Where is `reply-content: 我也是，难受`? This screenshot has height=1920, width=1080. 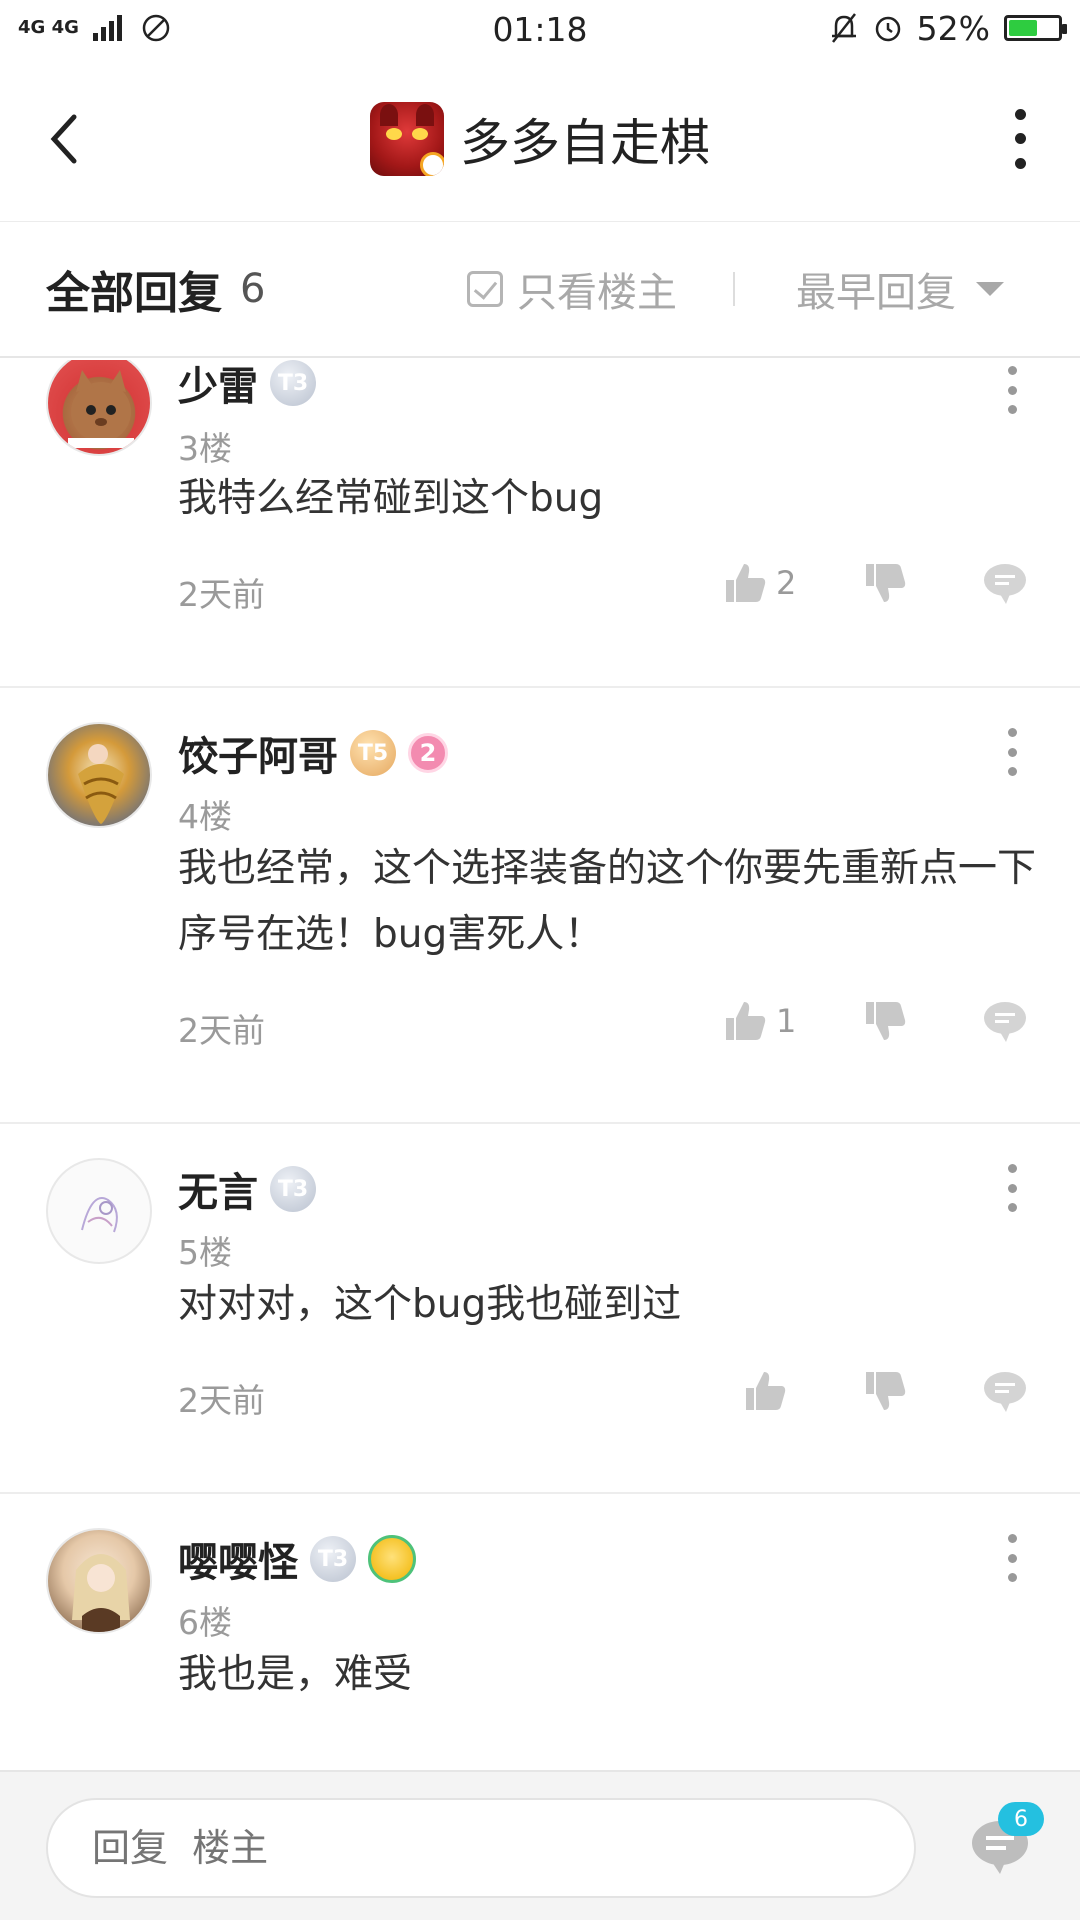 reply-content: 我也是，难受 is located at coordinates (295, 1674).